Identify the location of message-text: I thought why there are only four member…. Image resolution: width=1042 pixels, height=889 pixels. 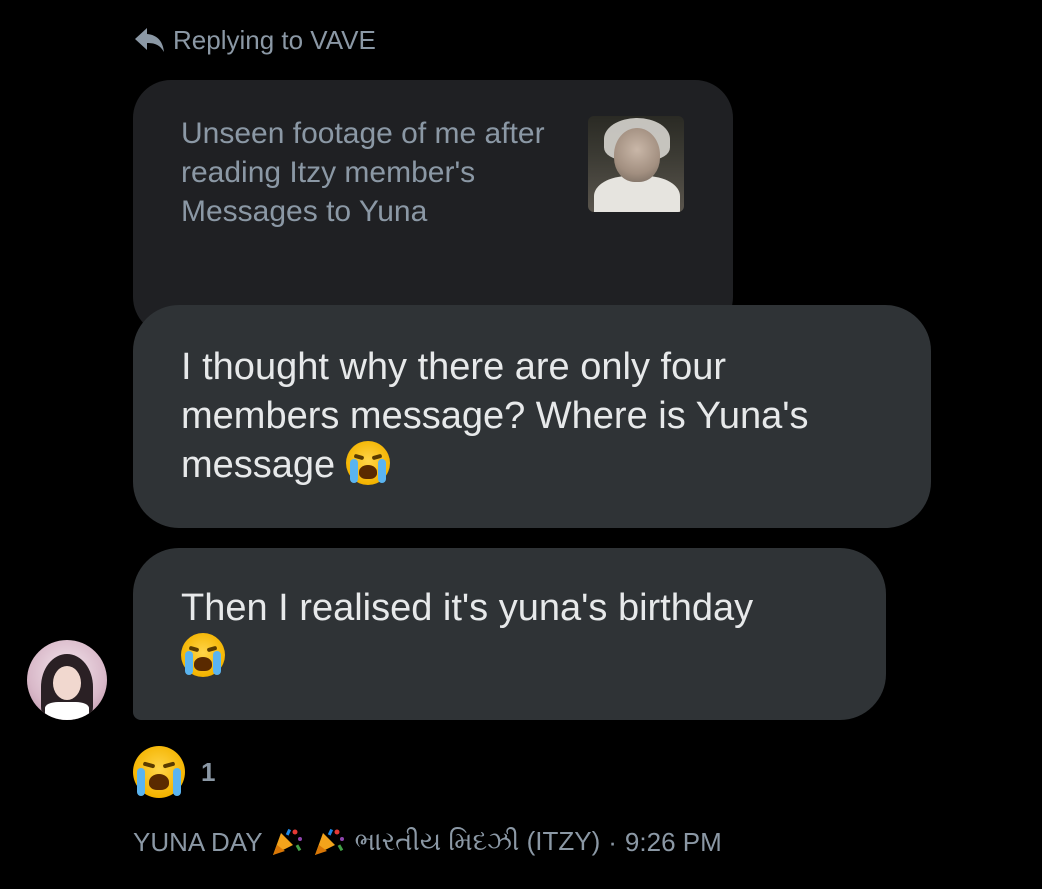
(495, 416).